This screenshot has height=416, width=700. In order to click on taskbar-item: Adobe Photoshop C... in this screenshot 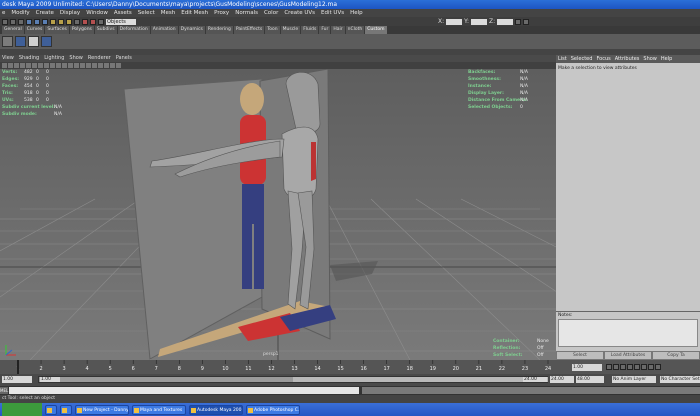, I will do `click(273, 409)`.